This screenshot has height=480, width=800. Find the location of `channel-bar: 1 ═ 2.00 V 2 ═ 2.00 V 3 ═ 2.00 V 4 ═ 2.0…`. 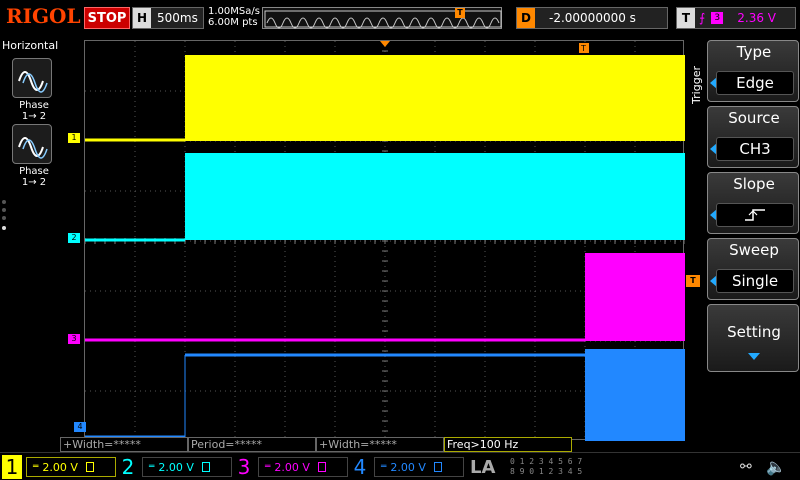

channel-bar: 1 ═ 2.00 V 2 ═ 2.00 V 3 ═ 2.00 V 4 ═ 2.0… is located at coordinates (400, 466).